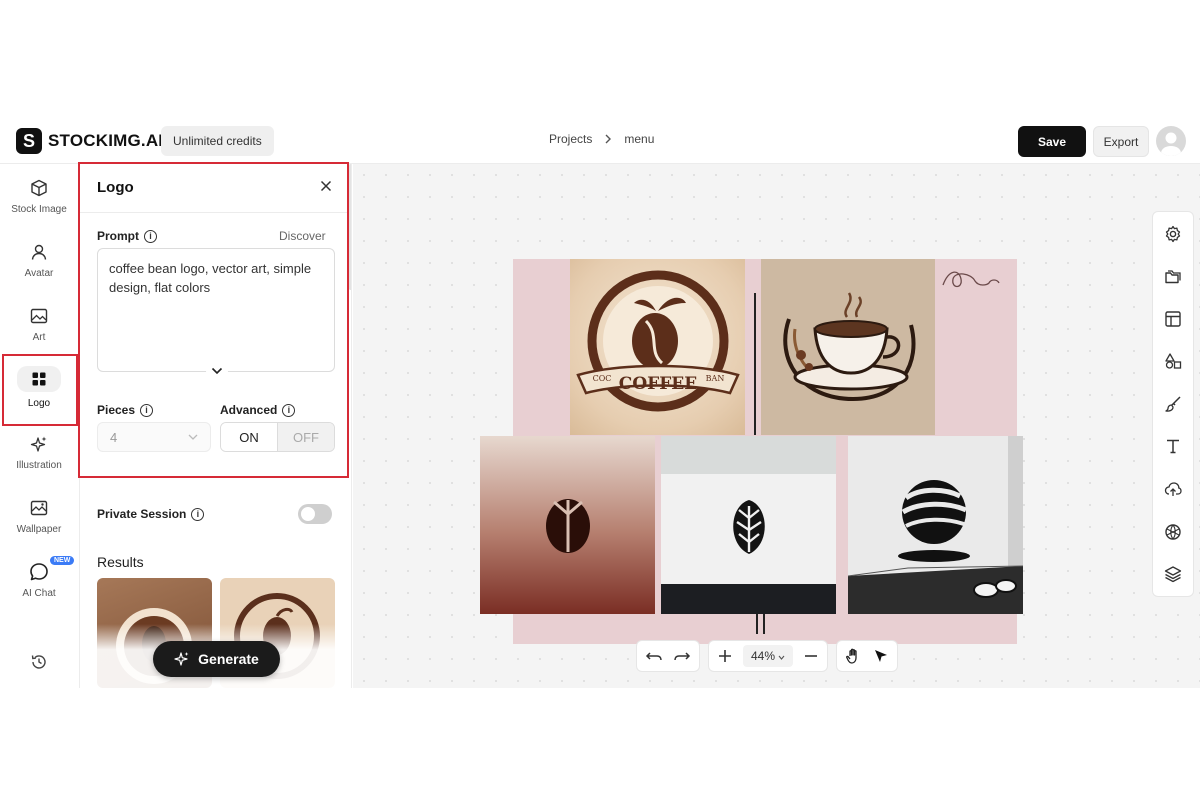 The image size is (1200, 800). I want to click on globe-icon, so click(1173, 532).